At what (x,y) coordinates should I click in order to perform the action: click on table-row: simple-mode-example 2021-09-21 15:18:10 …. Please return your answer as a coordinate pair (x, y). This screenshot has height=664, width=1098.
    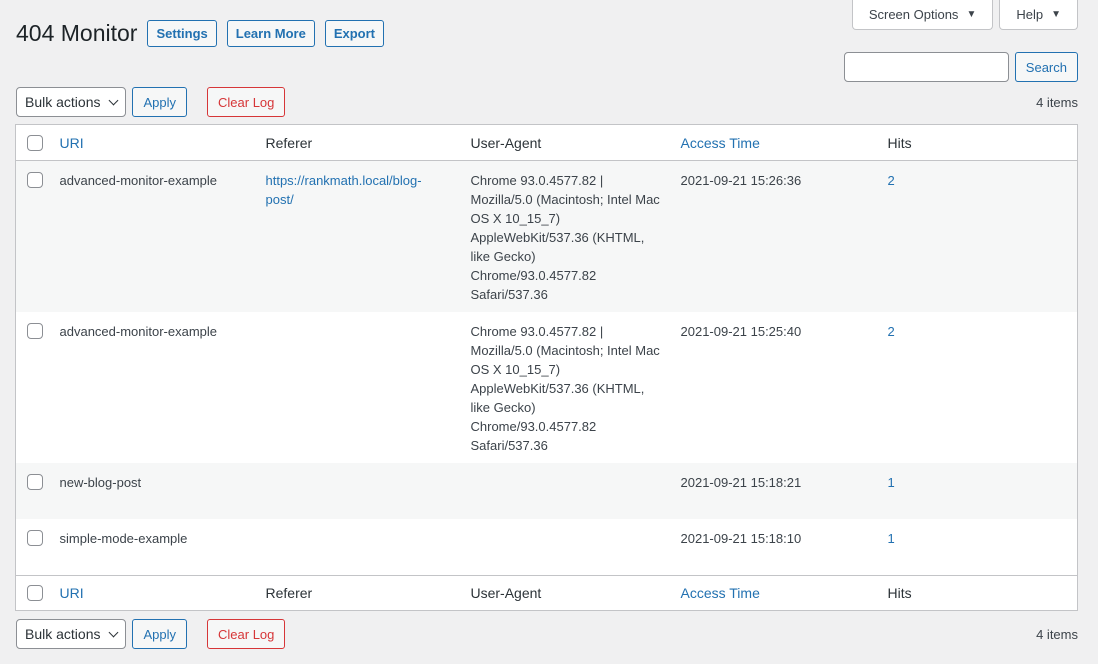
    Looking at the image, I should click on (547, 547).